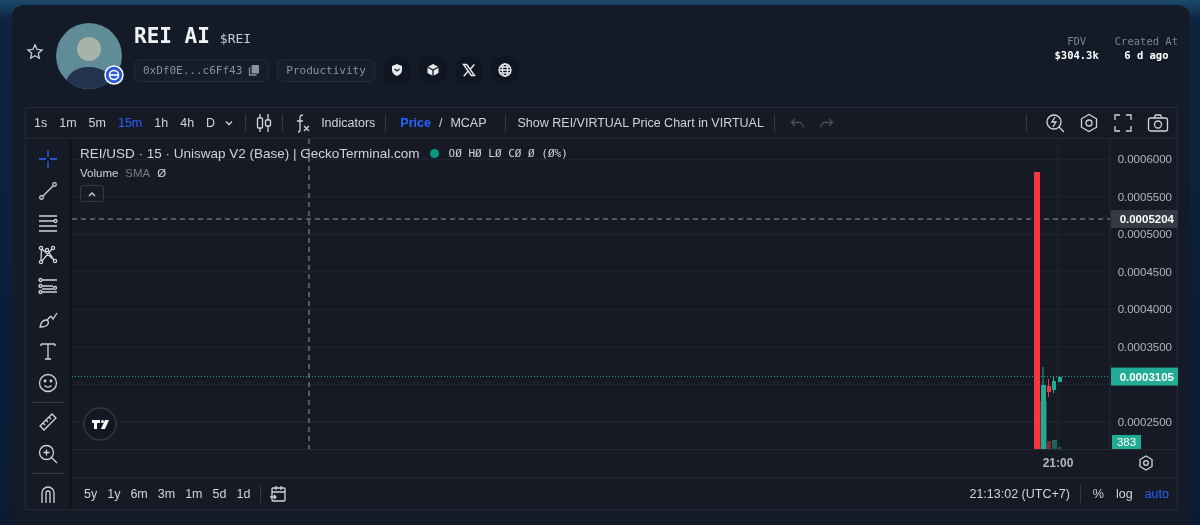 The width and height of the screenshot is (1200, 525). Describe the element at coordinates (250, 153) in the screenshot. I see `chart-legend: REI/USD · 15 · Uniswap V2 (Base) | GeckoTerminal.com` at that location.